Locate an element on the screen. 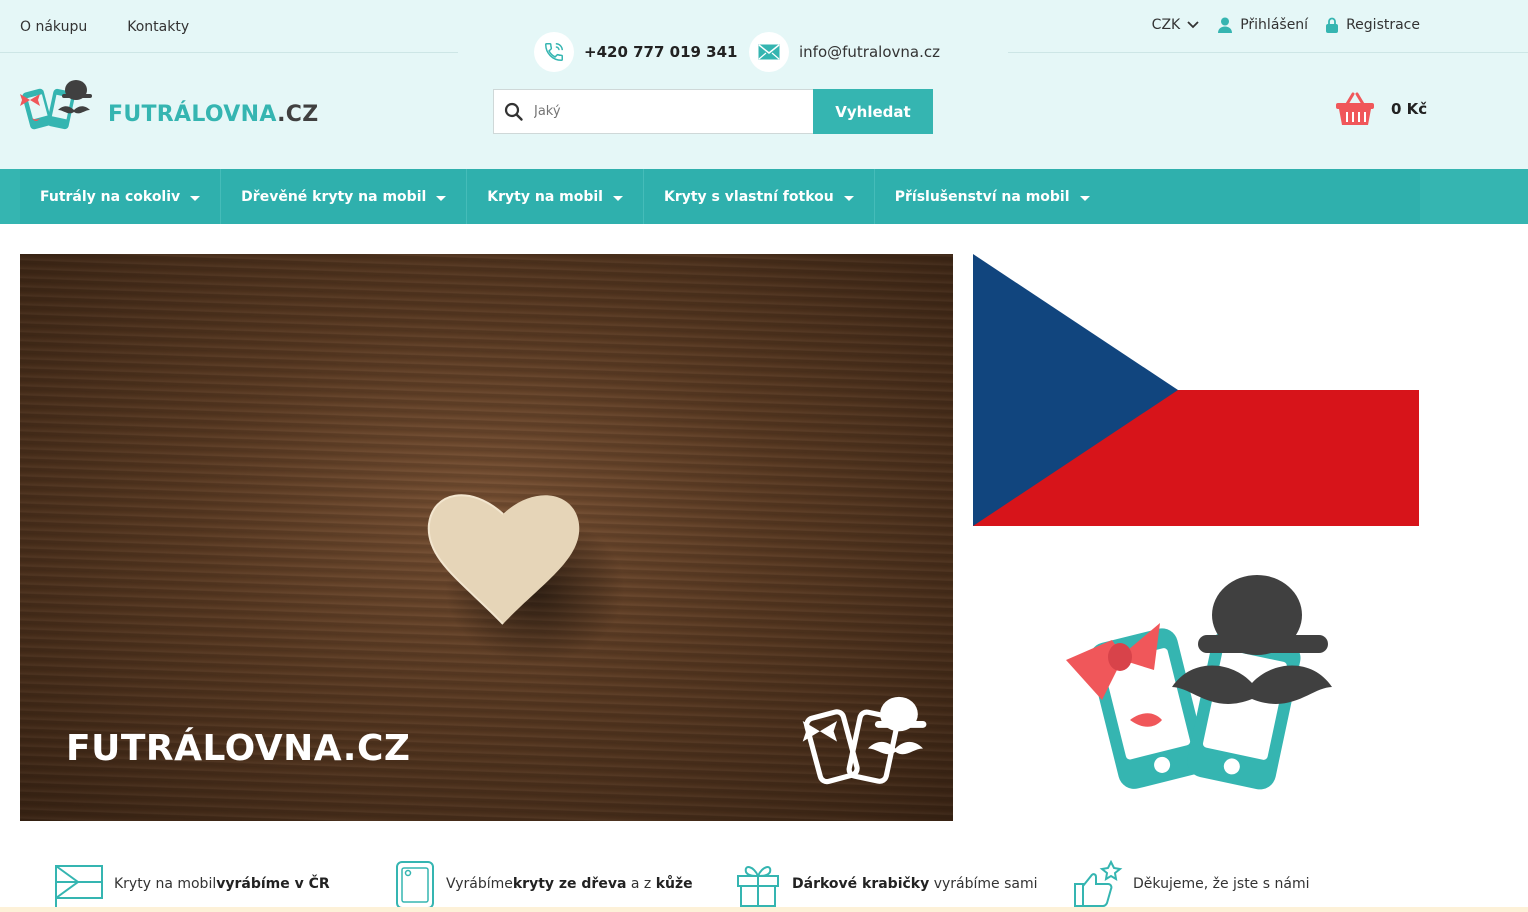 This screenshot has height=912, width=1528. feature-bold: kryty ze dřeva is located at coordinates (569, 884).